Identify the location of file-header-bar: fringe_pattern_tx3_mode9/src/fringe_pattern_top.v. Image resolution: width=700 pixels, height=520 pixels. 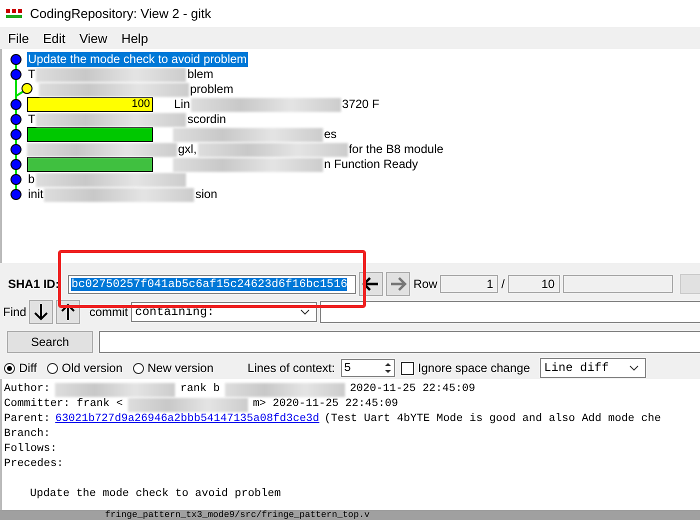
(350, 515).